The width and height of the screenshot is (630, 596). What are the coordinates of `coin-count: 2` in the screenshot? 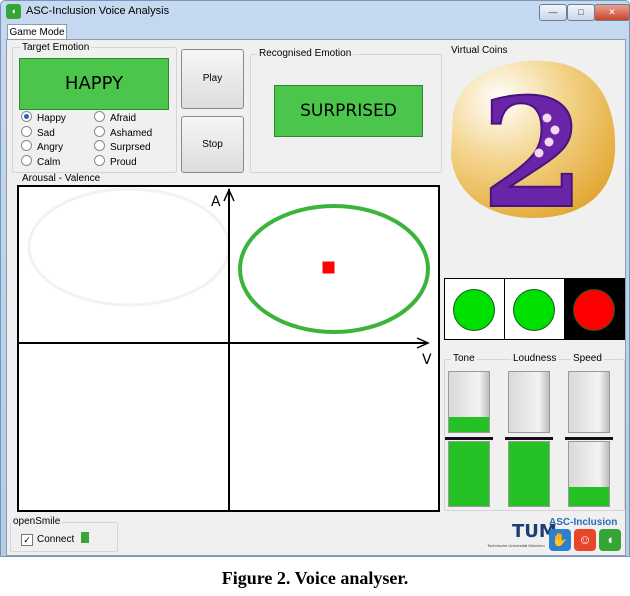 It's located at (533, 143).